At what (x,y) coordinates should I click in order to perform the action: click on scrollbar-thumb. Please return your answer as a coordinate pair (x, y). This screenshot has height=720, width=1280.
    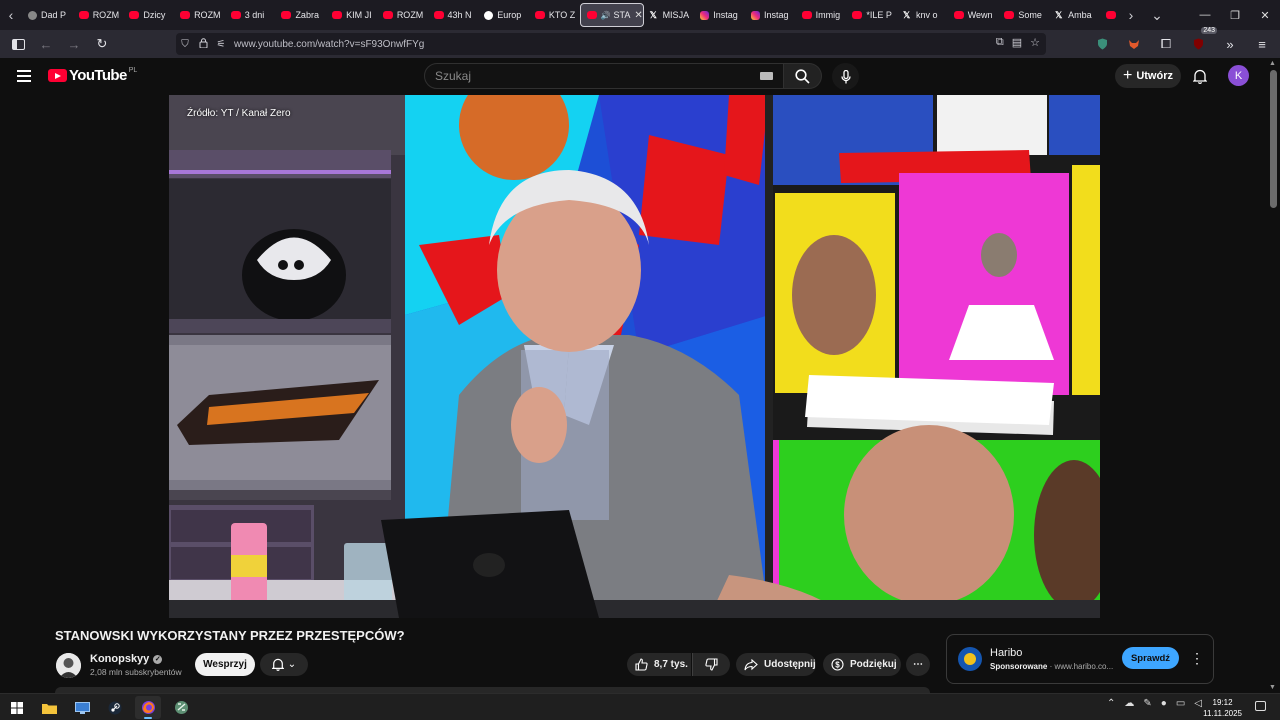
    Looking at the image, I should click on (1273, 139).